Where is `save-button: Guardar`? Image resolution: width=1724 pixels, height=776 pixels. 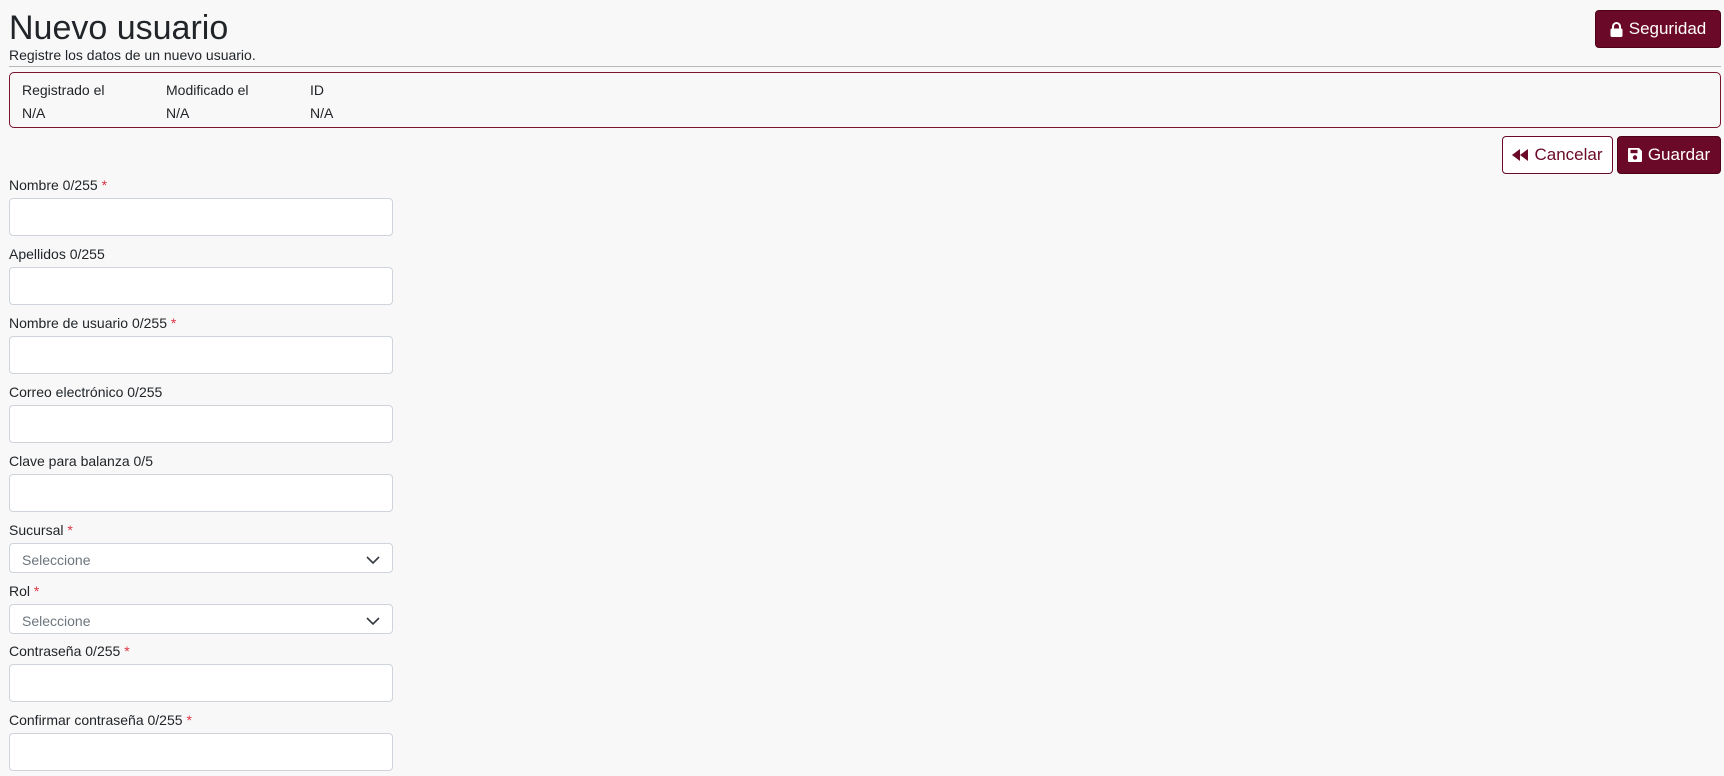
save-button: Guardar is located at coordinates (1669, 155).